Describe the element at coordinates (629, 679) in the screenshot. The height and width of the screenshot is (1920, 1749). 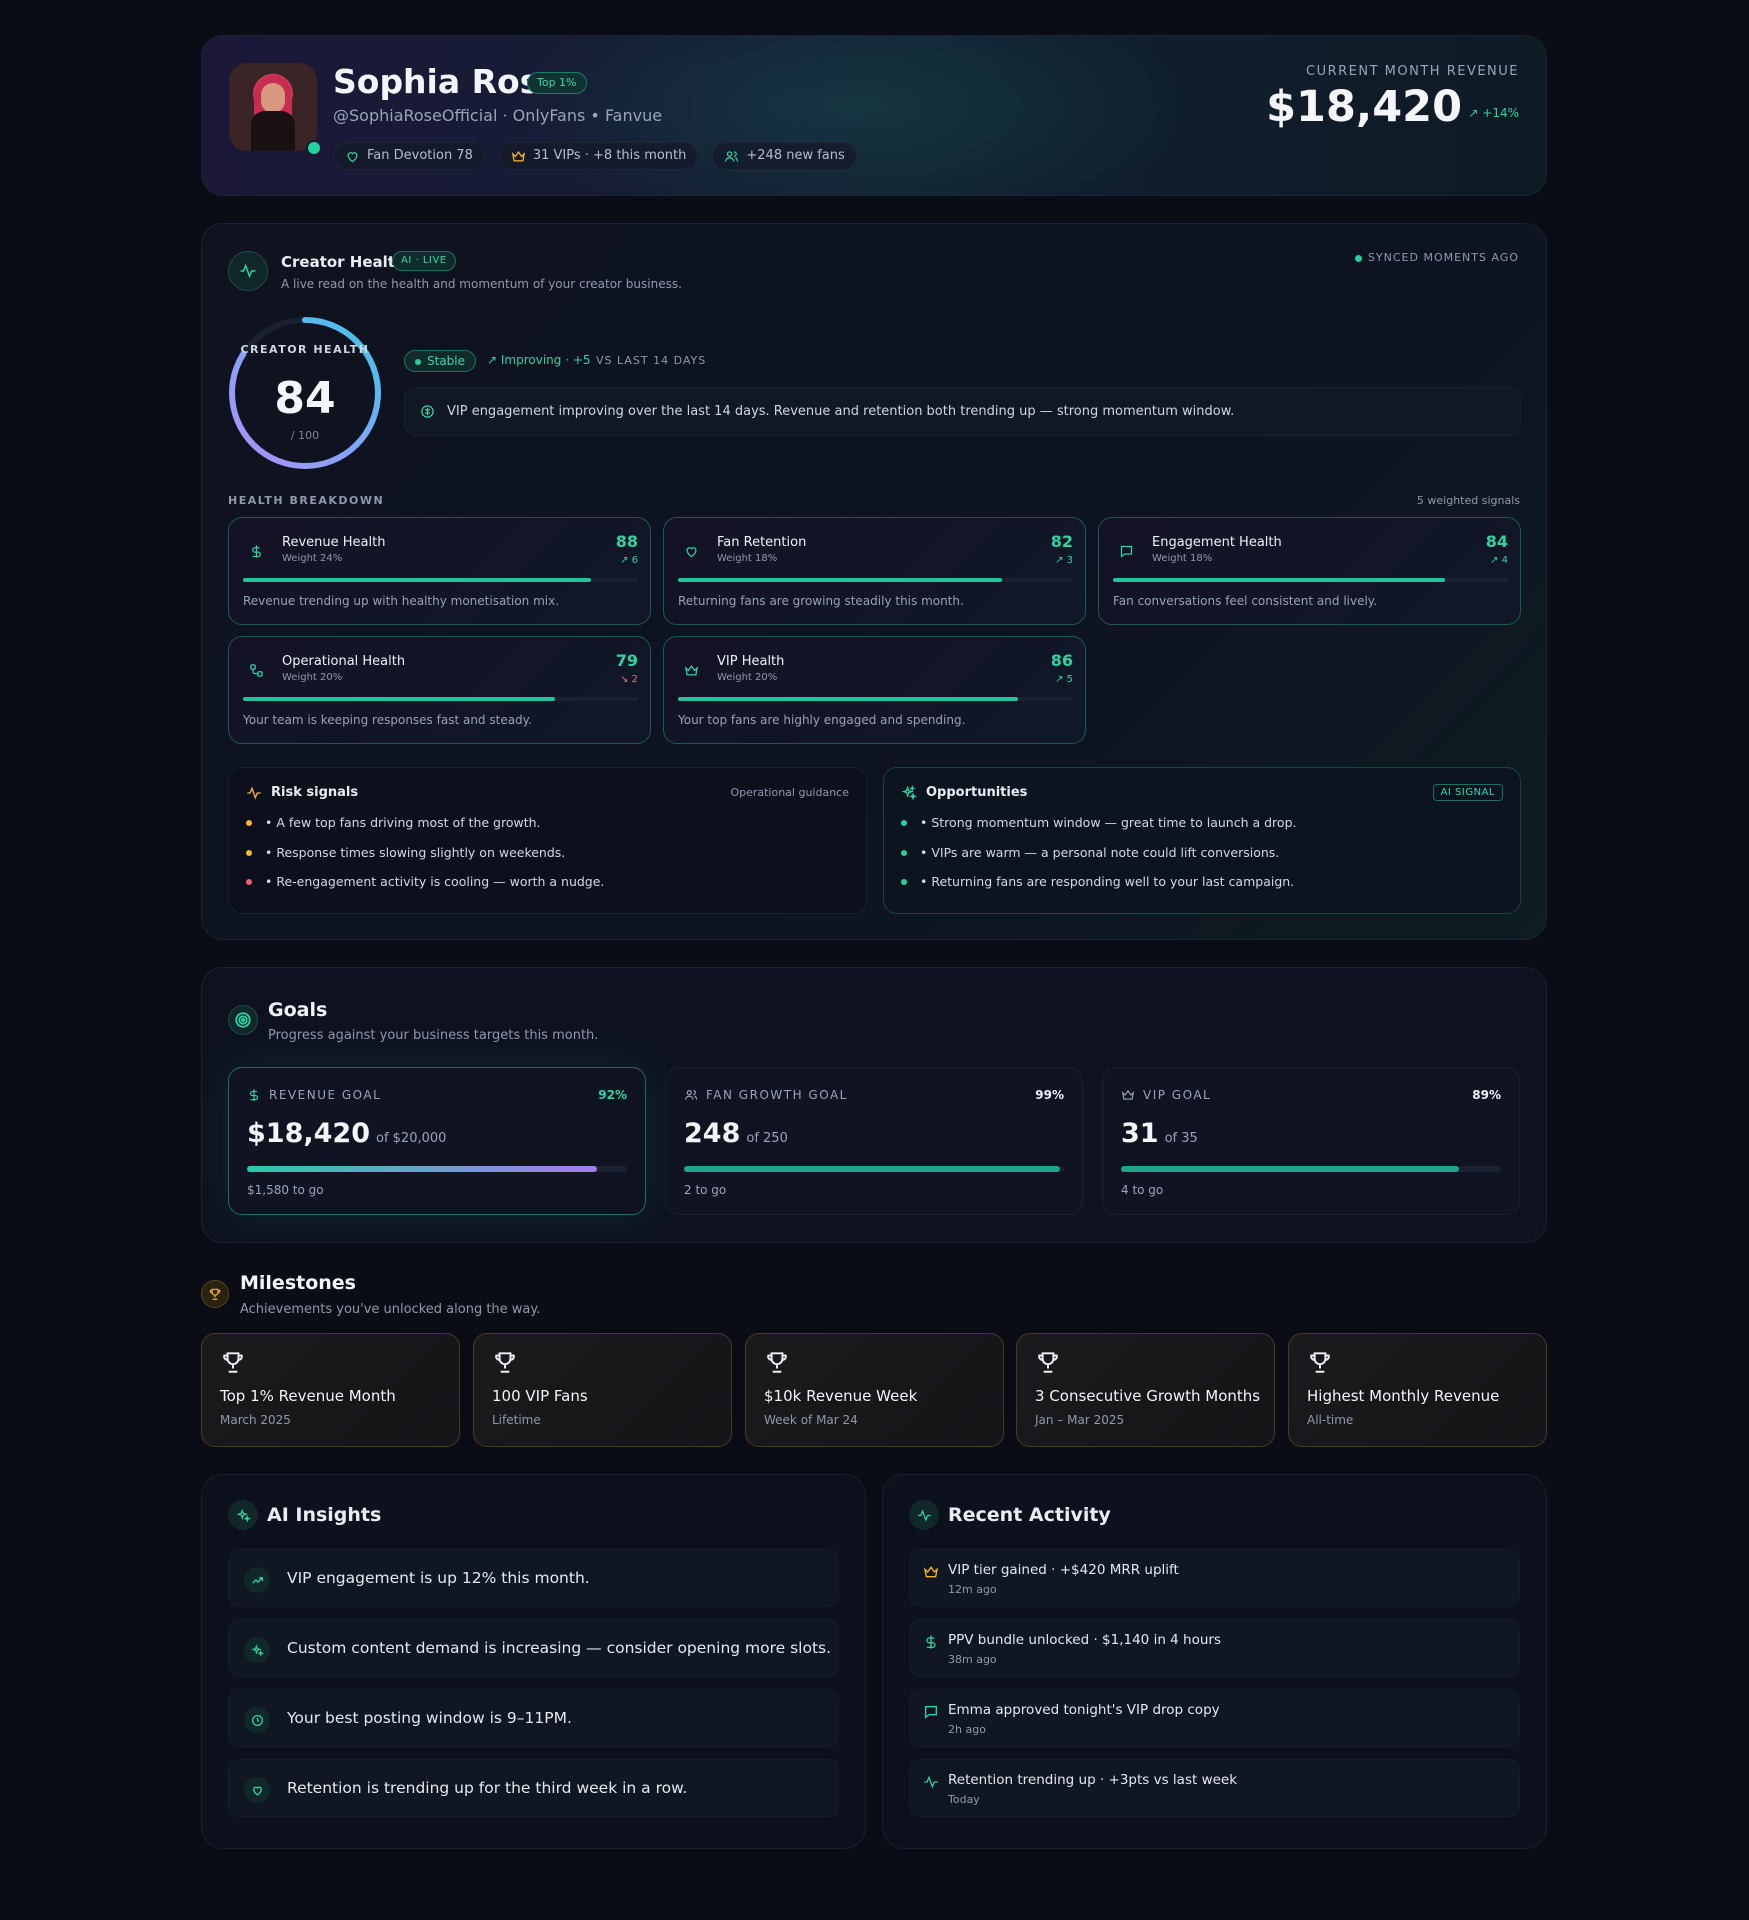
I see `card-delta: ↘ 2` at that location.